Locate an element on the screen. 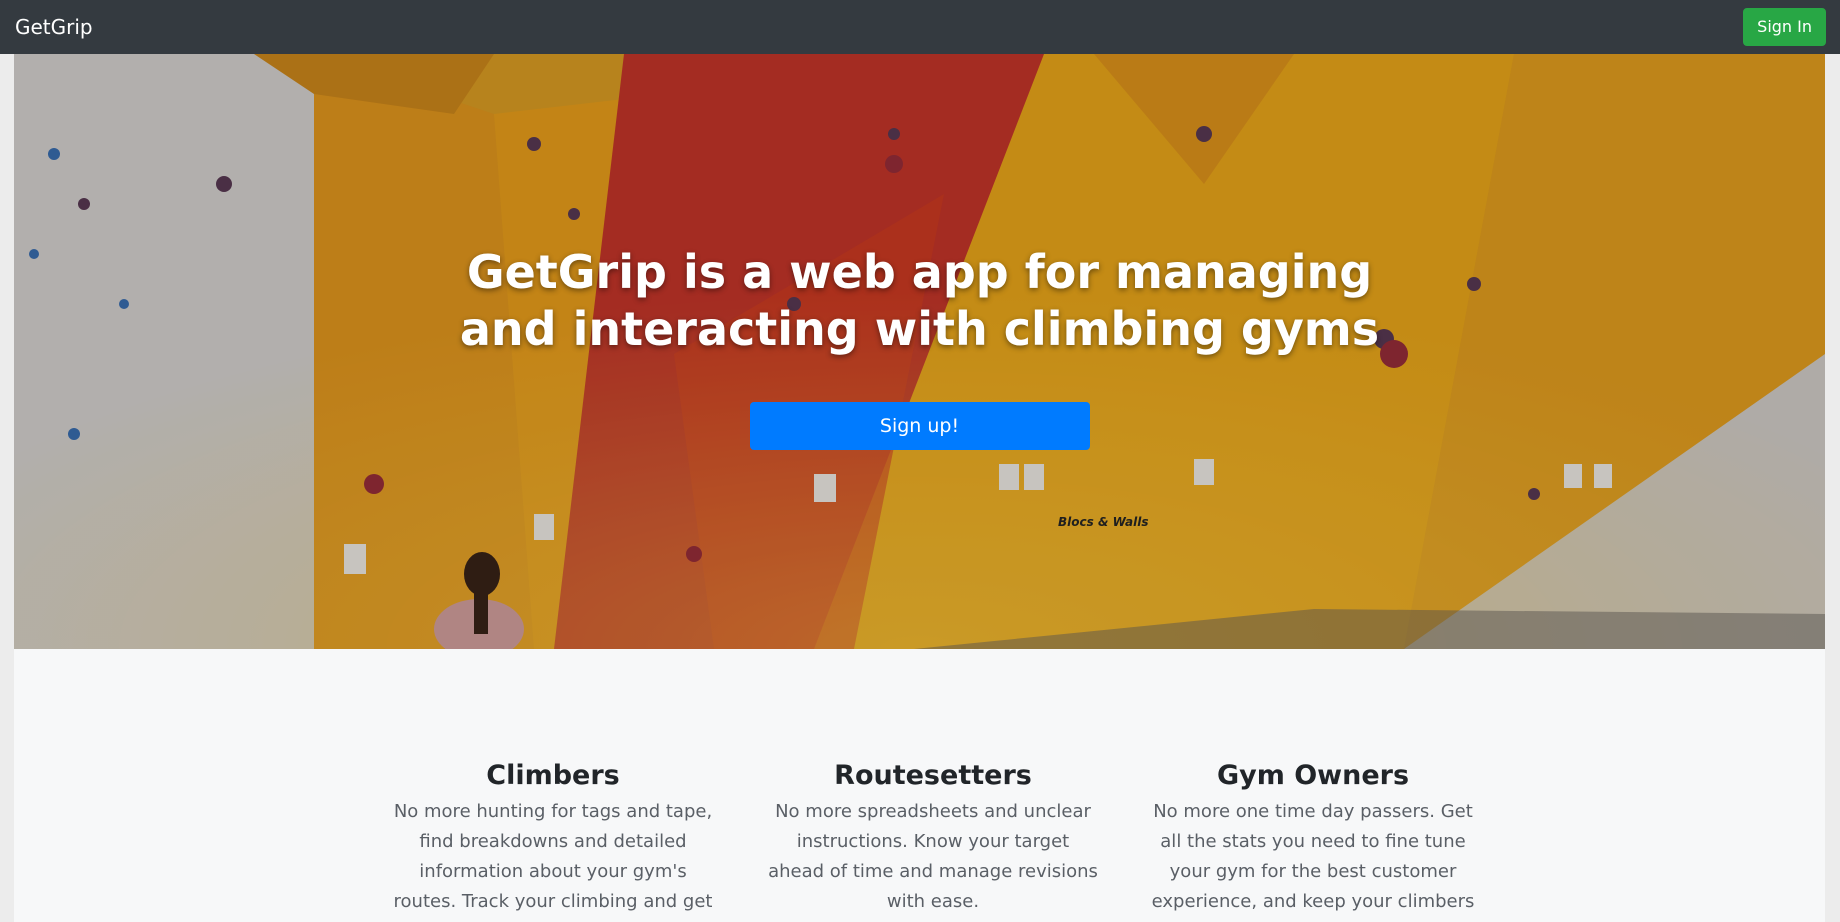 The image size is (1840, 922). brand-link: GetGrip is located at coordinates (54, 27).